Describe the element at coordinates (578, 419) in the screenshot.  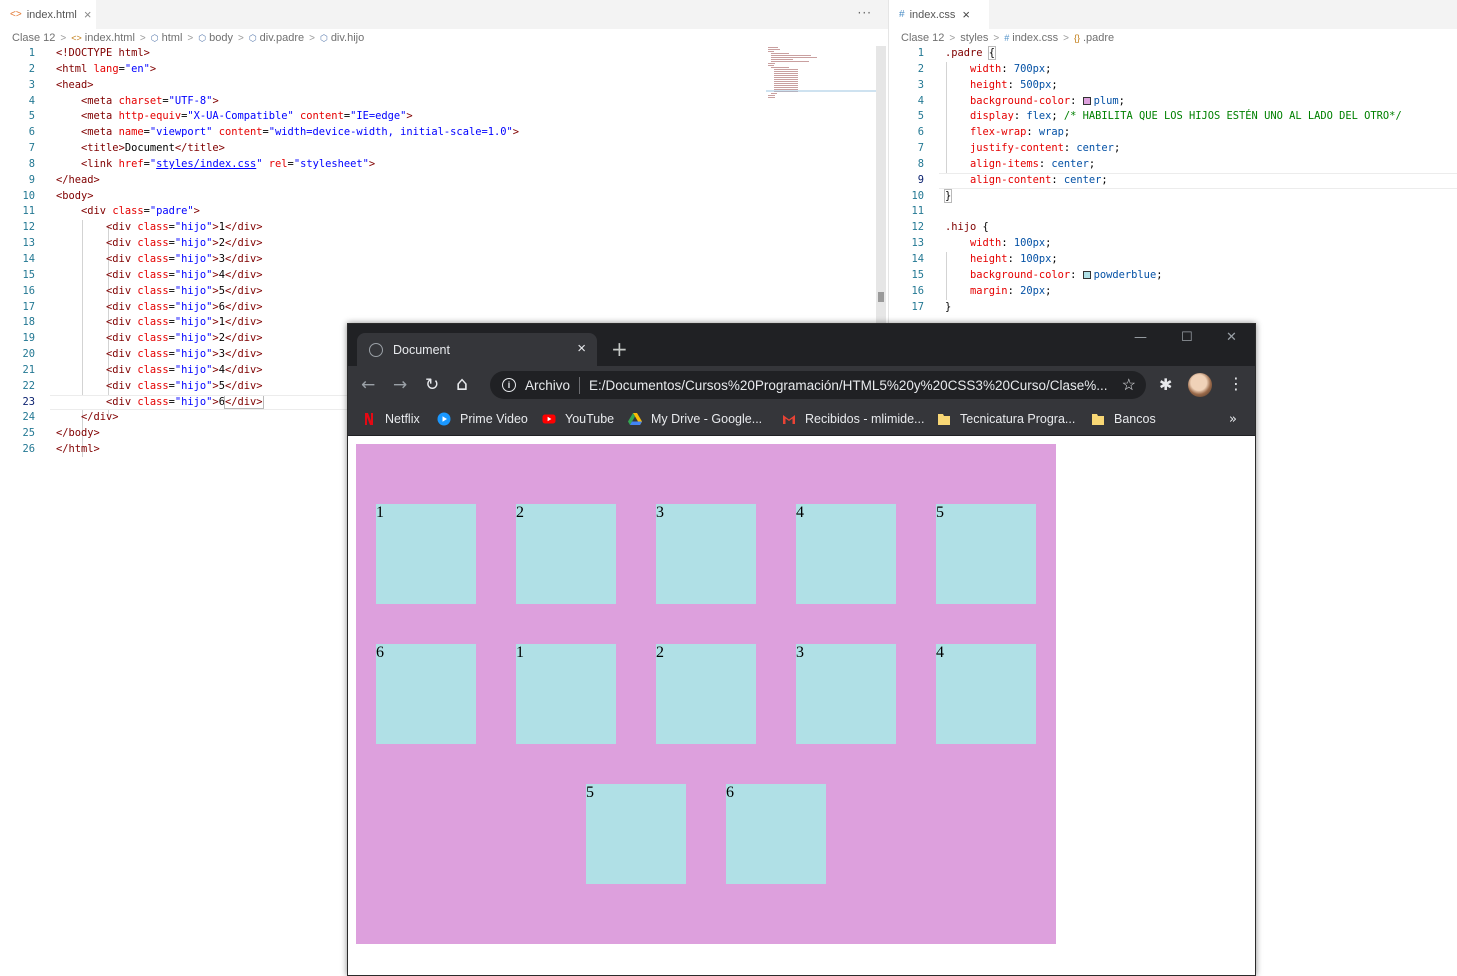
I see `bookmark-youtube: YouTube` at that location.